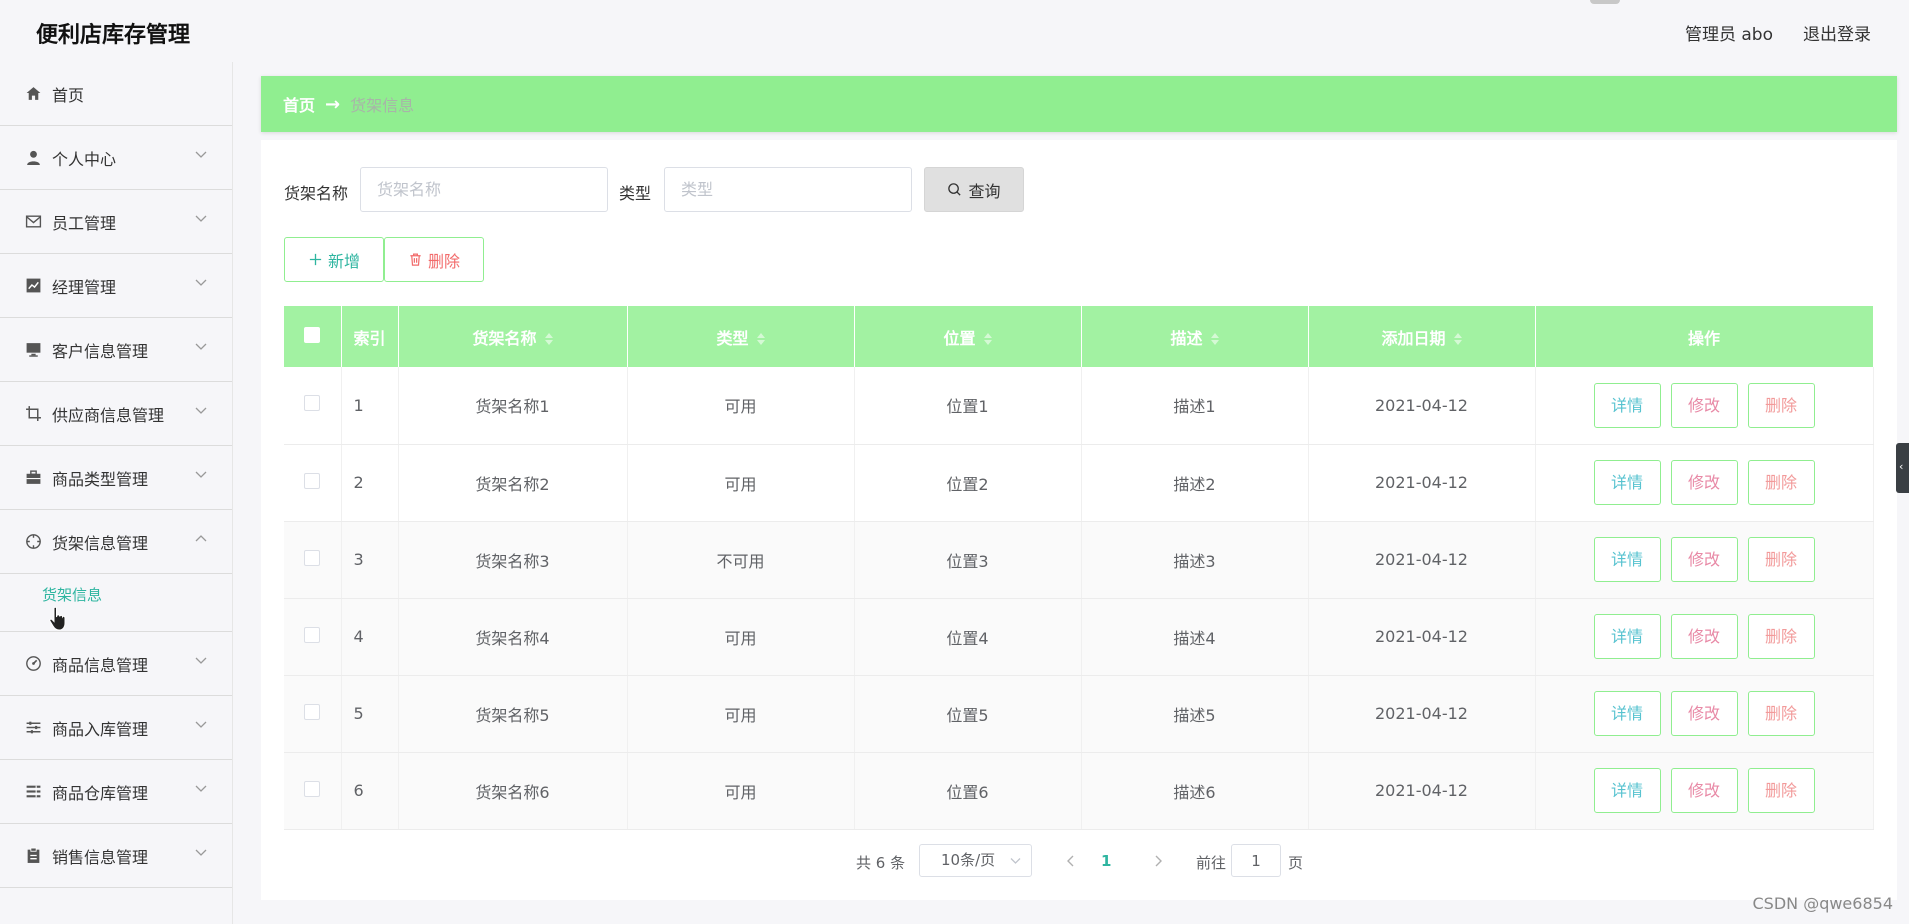 The width and height of the screenshot is (1909, 924). I want to click on cell-index: 5, so click(370, 714).